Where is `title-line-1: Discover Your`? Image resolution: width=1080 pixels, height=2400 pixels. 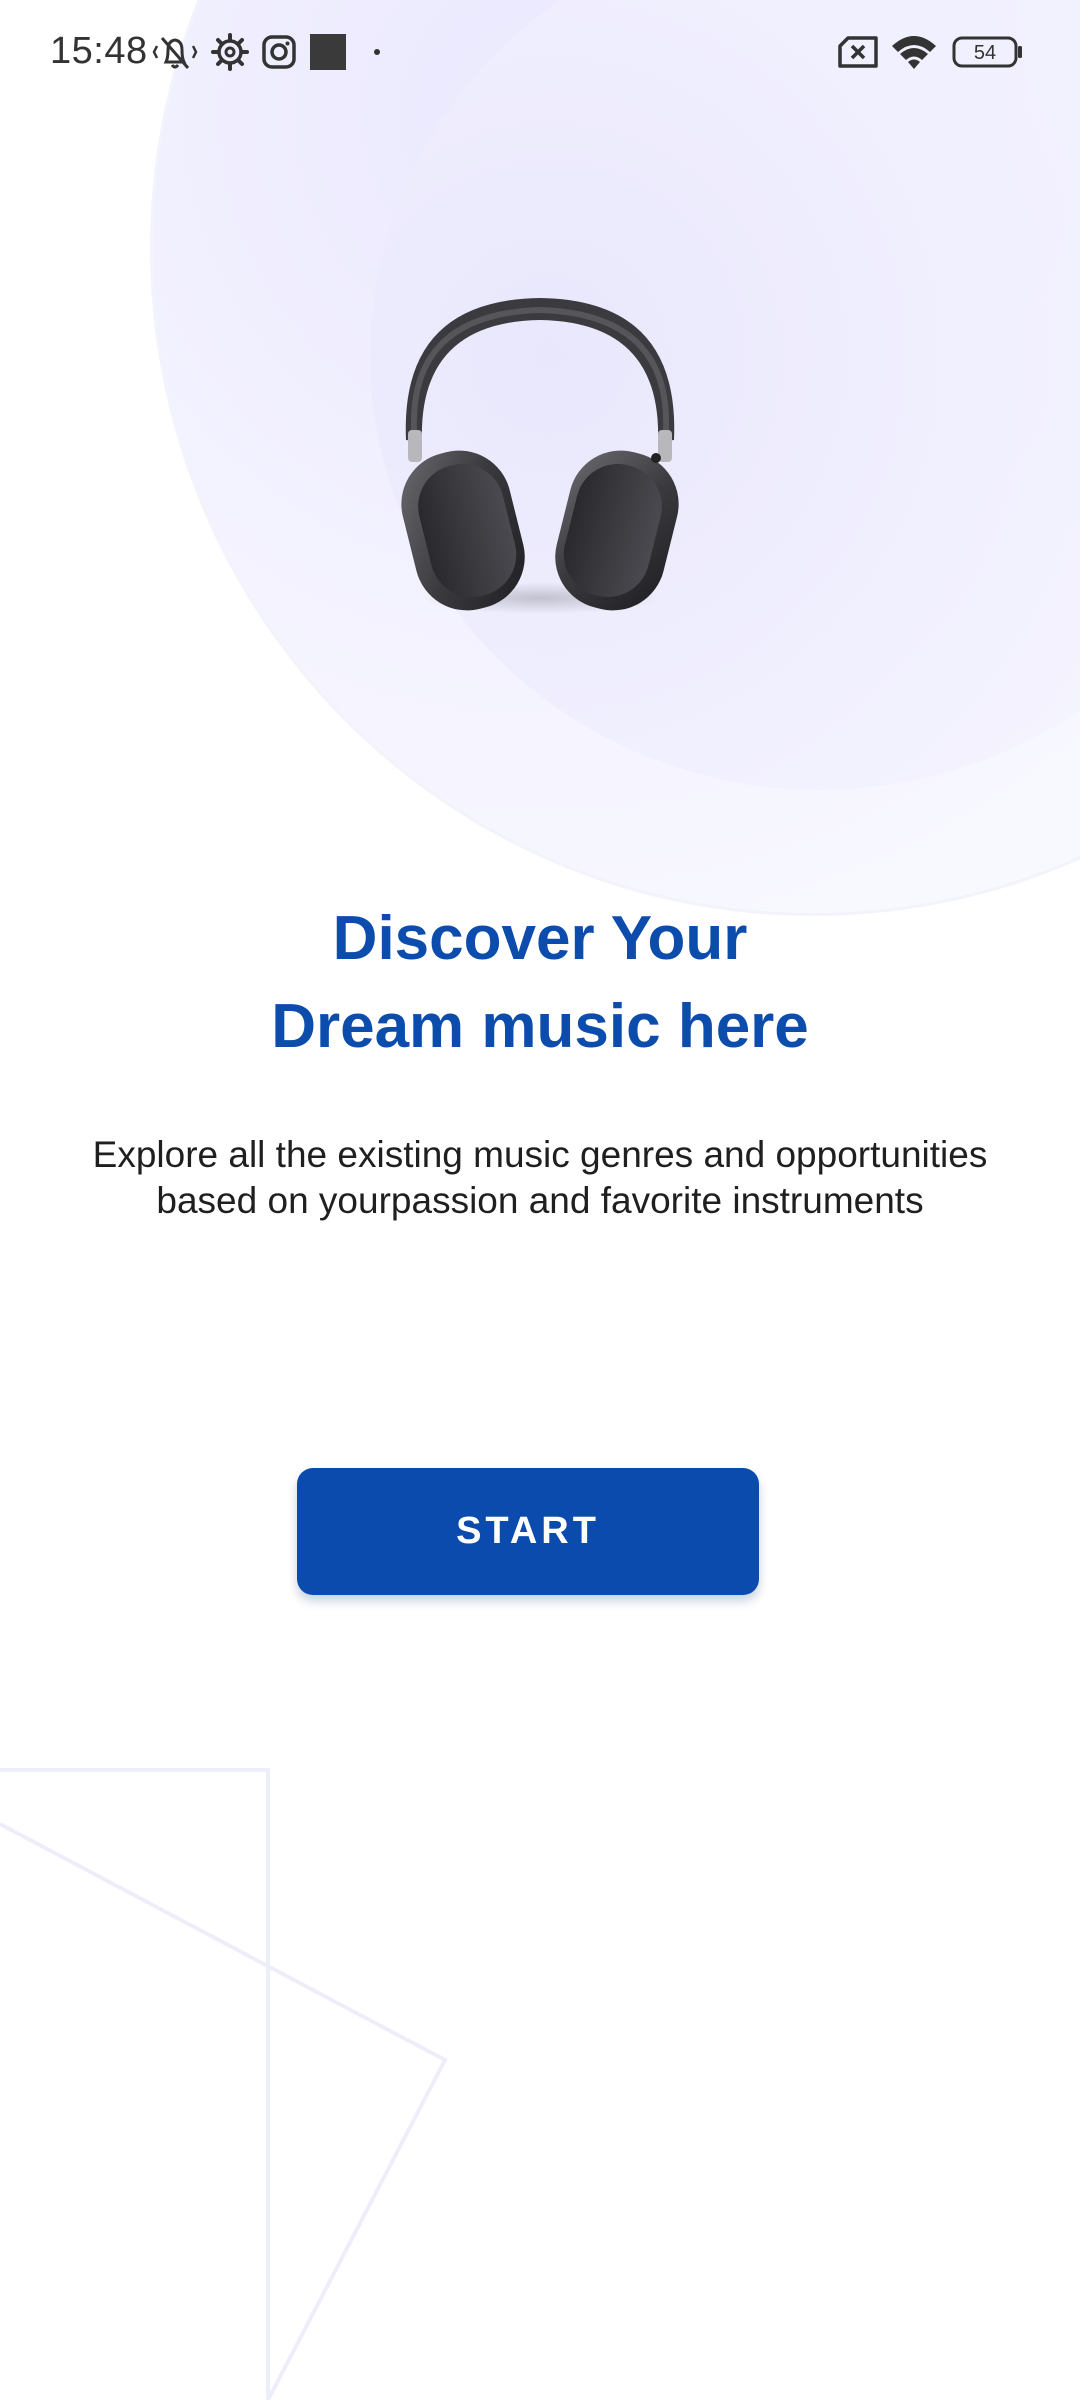
title-line-1: Discover Your is located at coordinates (540, 938).